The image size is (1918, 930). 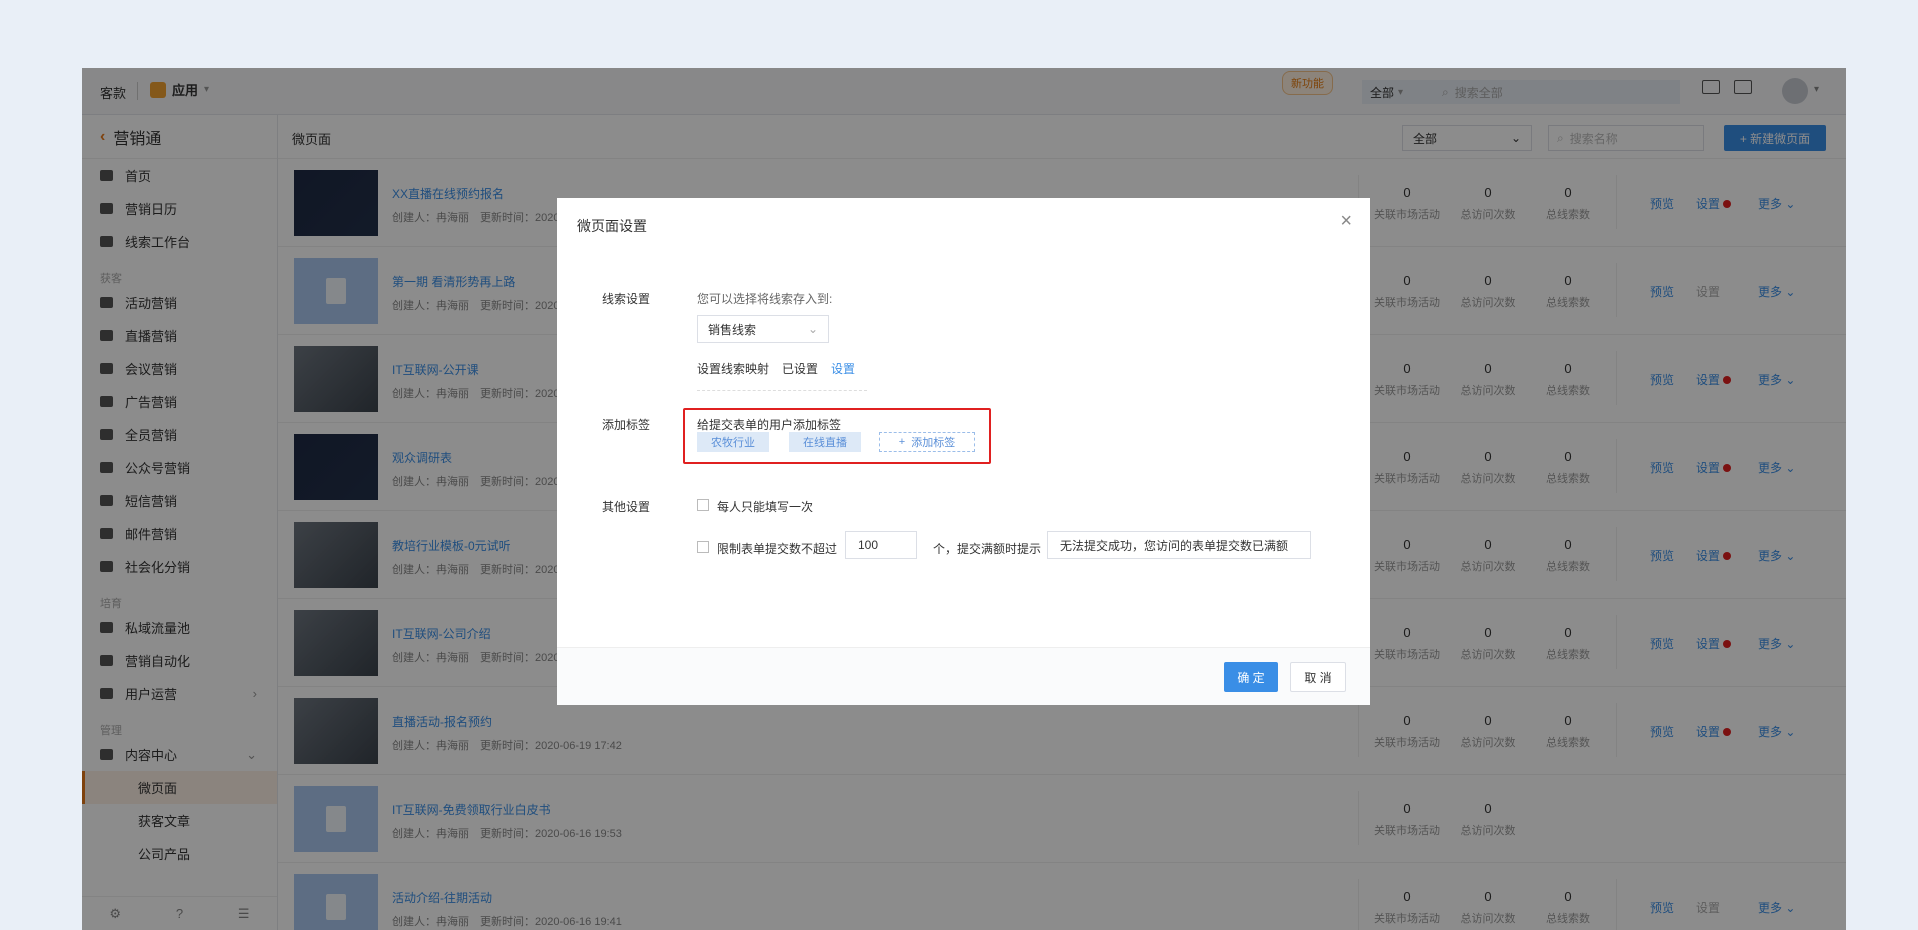 I want to click on lead-settings-label: 线索设置, so click(x=626, y=299).